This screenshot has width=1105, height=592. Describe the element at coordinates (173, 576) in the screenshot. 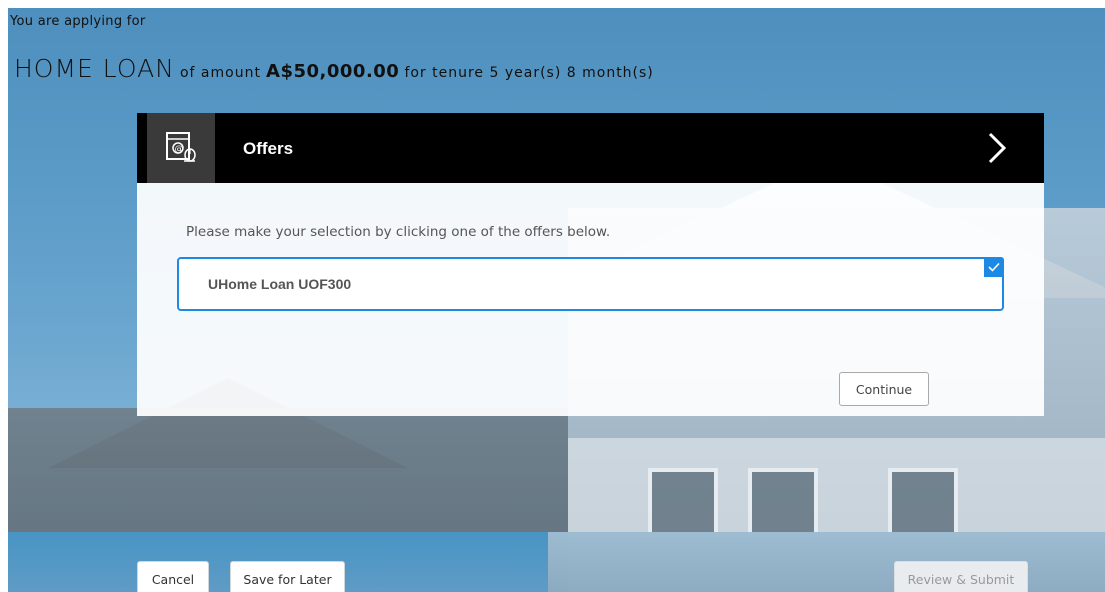

I see `cancel-button: Cancel` at that location.